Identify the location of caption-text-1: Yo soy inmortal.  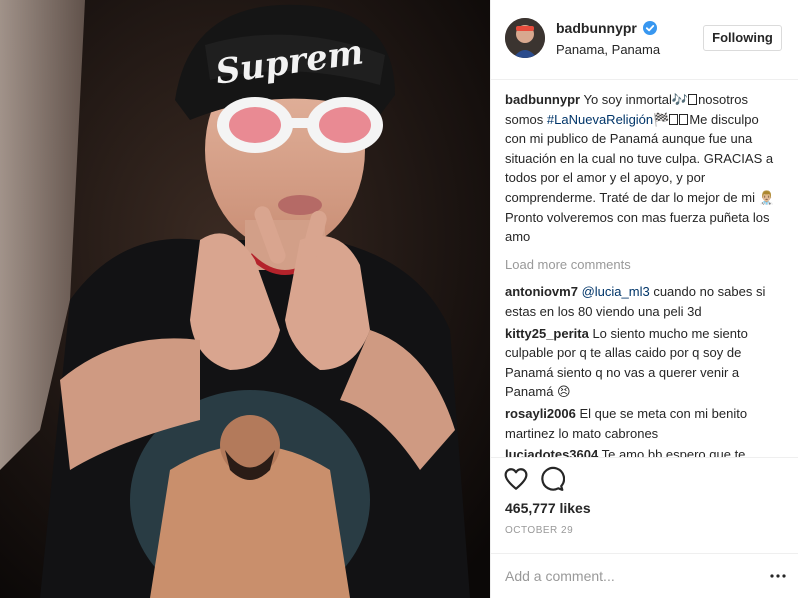
(626, 99).